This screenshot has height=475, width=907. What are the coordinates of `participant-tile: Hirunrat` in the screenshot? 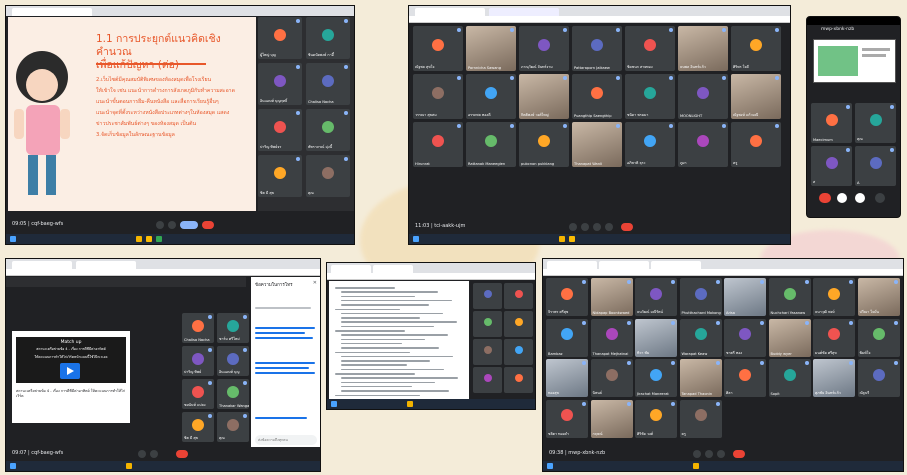 It's located at (438, 144).